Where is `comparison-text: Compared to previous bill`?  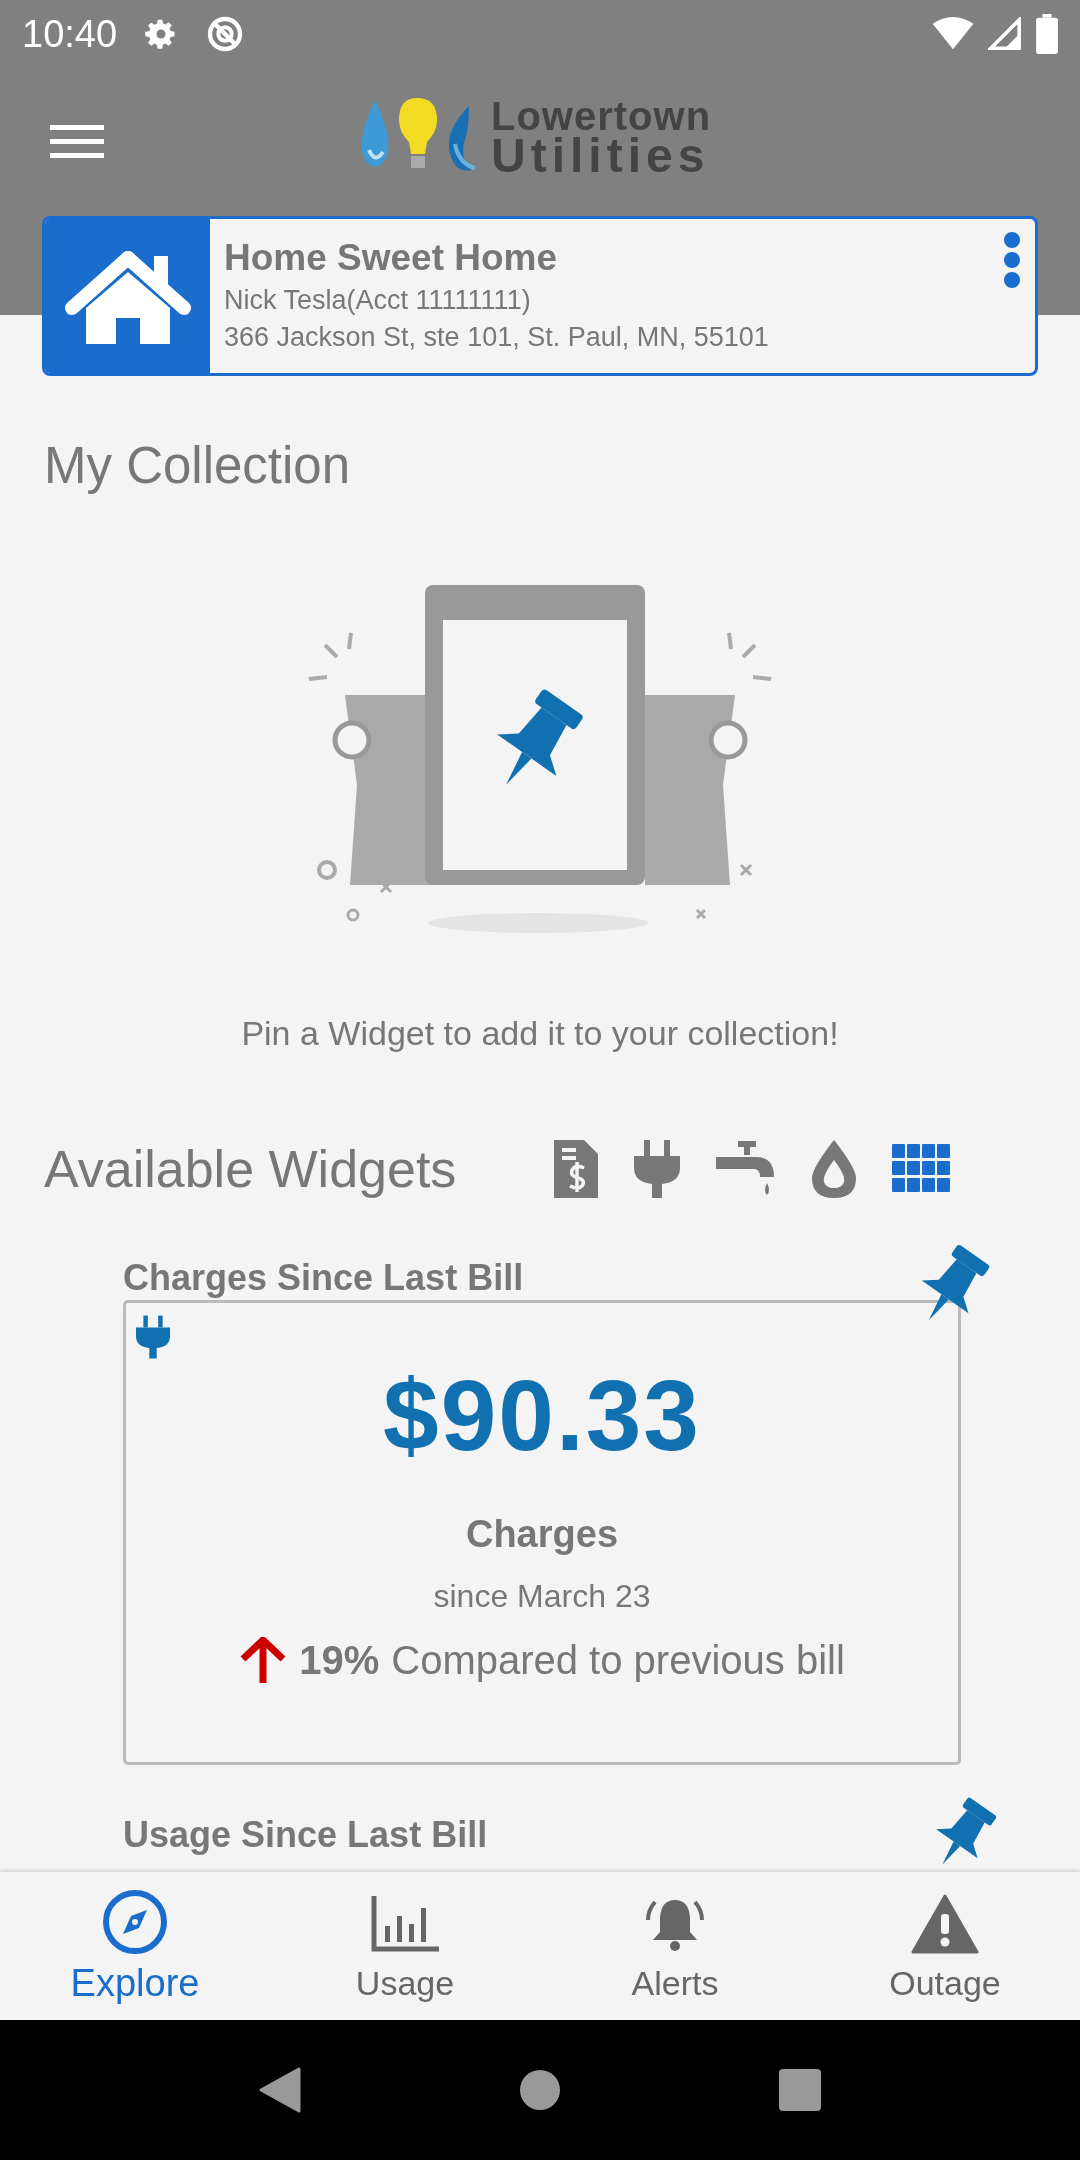
comparison-text: Compared to previous bill is located at coordinates (618, 1660).